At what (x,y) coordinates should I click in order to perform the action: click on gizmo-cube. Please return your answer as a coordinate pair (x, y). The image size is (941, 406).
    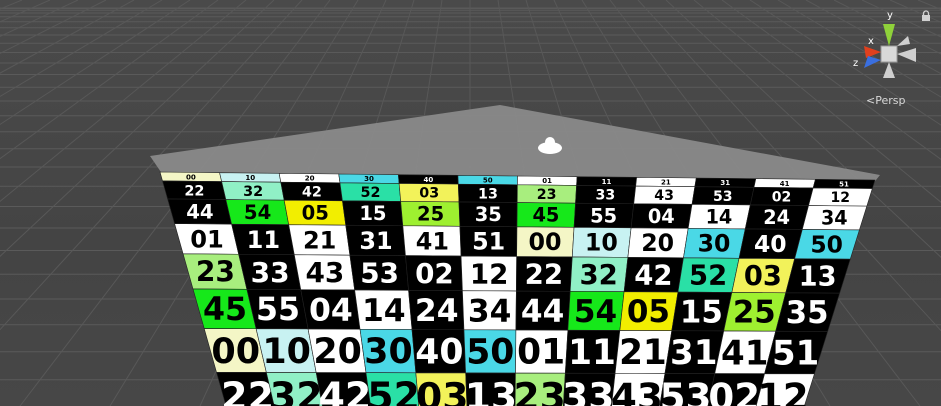
    Looking at the image, I should click on (889, 54).